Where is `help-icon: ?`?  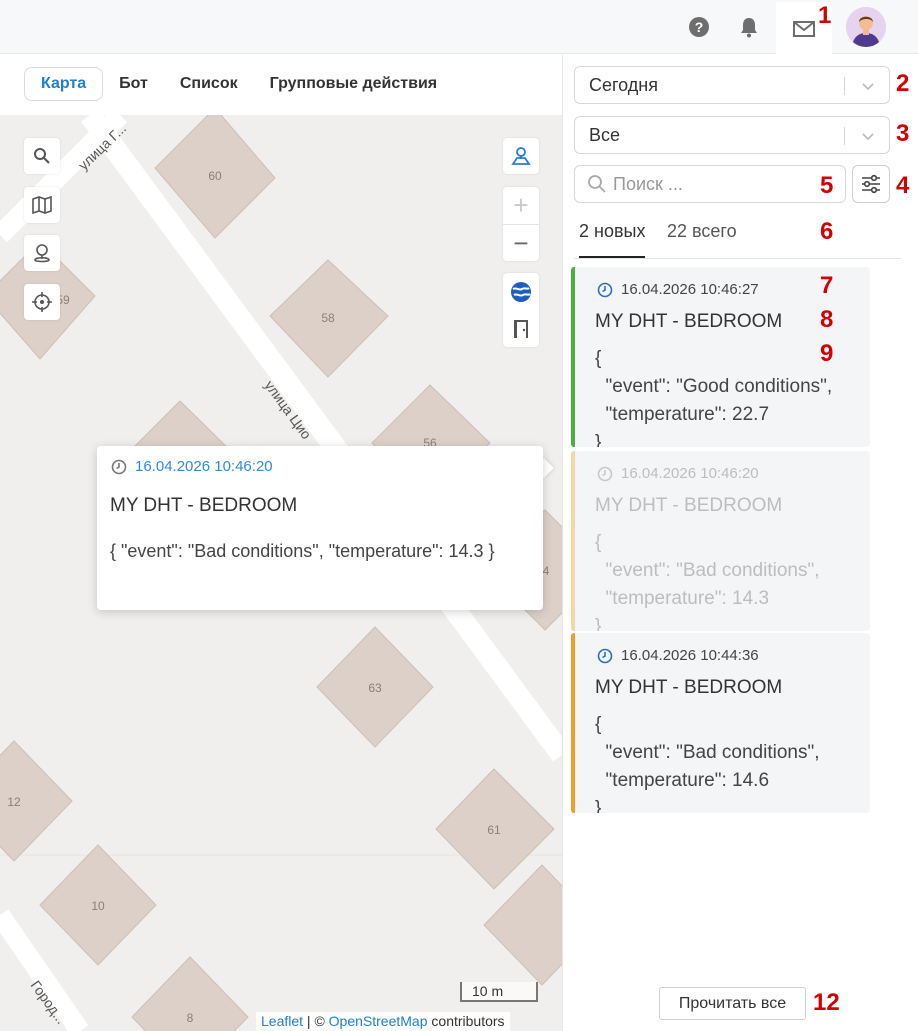
help-icon: ? is located at coordinates (699, 27).